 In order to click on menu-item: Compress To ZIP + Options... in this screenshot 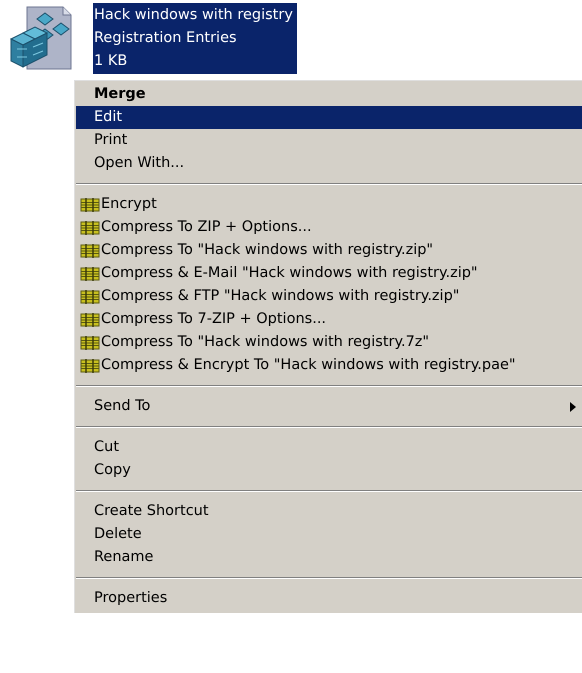, I will do `click(329, 227)`.